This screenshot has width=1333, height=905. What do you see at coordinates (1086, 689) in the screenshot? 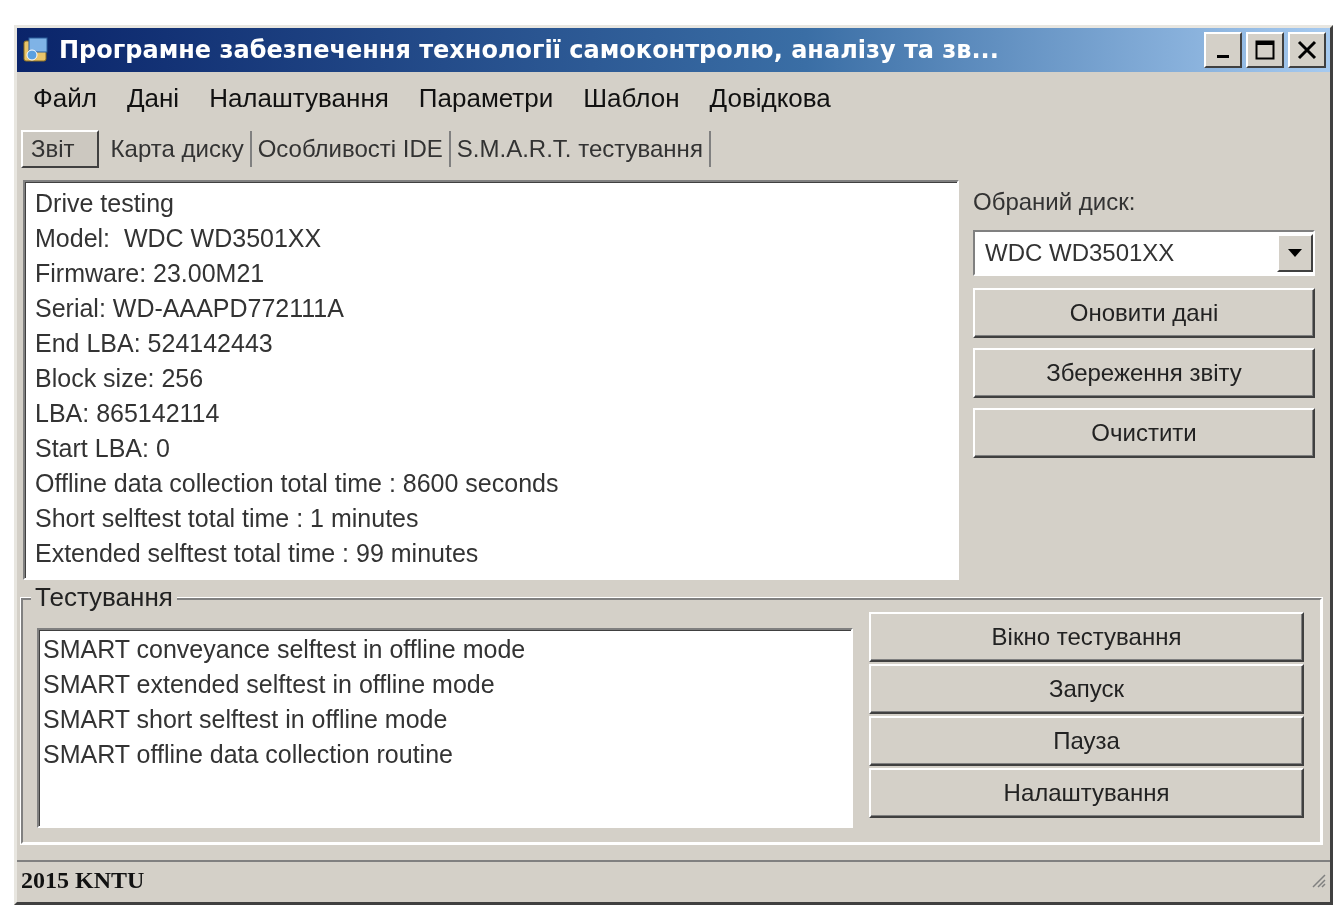
I see `button: Запуск` at bounding box center [1086, 689].